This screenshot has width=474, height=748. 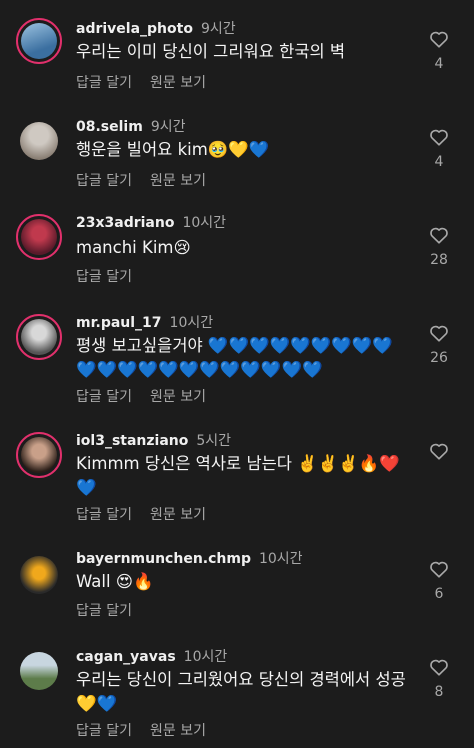 What do you see at coordinates (439, 345) in the screenshot?
I see `like-button: 26` at bounding box center [439, 345].